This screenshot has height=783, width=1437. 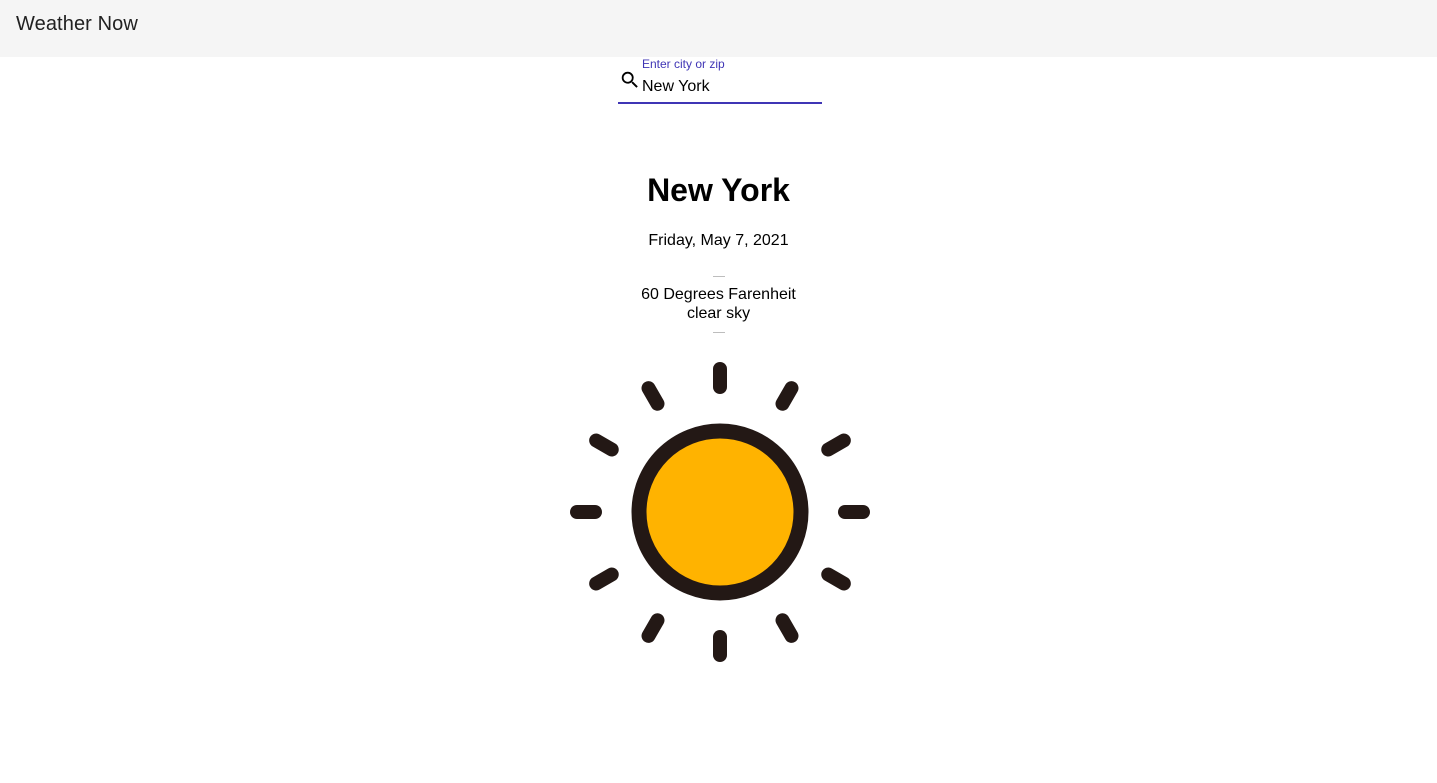 I want to click on weather-date: Friday, May 7, 2021, so click(x=718, y=240).